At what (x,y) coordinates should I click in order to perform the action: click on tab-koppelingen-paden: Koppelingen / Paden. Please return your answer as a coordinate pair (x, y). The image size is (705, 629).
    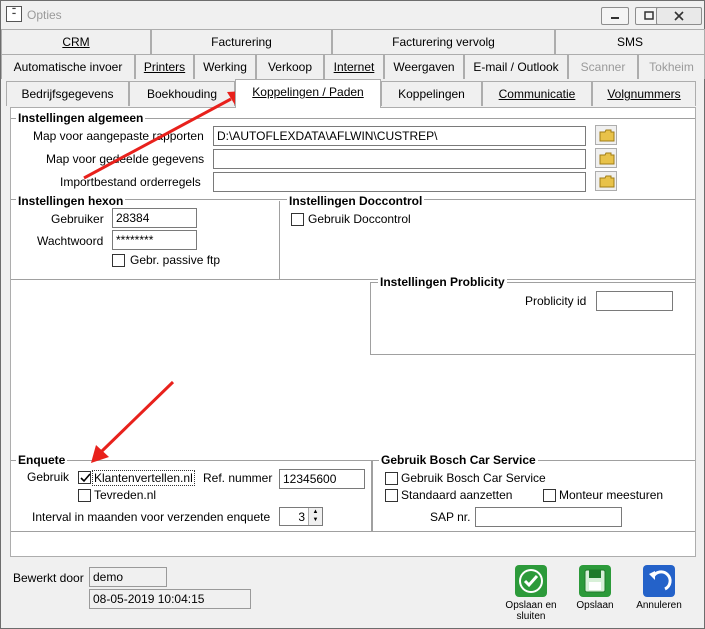
    Looking at the image, I should click on (308, 93).